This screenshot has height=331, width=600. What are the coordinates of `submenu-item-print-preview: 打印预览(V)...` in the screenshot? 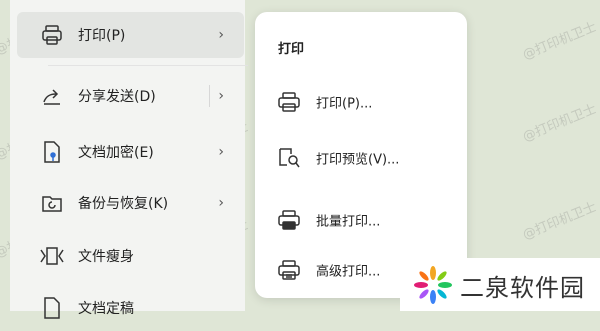 It's located at (361, 158).